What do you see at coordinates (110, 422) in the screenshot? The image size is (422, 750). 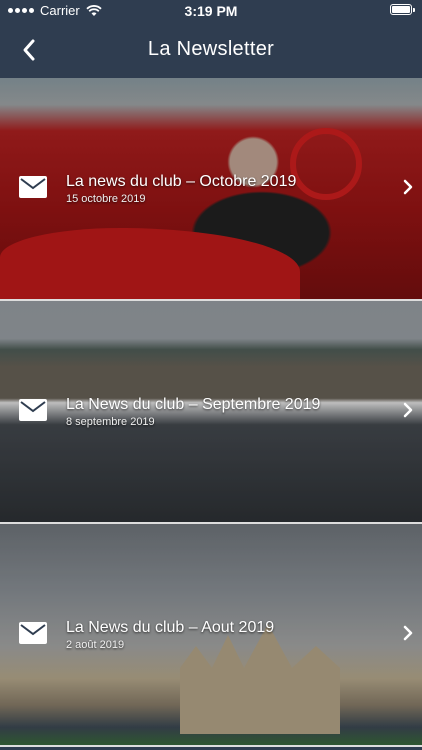 I see `newsletter-date: 8 septembre 2019` at bounding box center [110, 422].